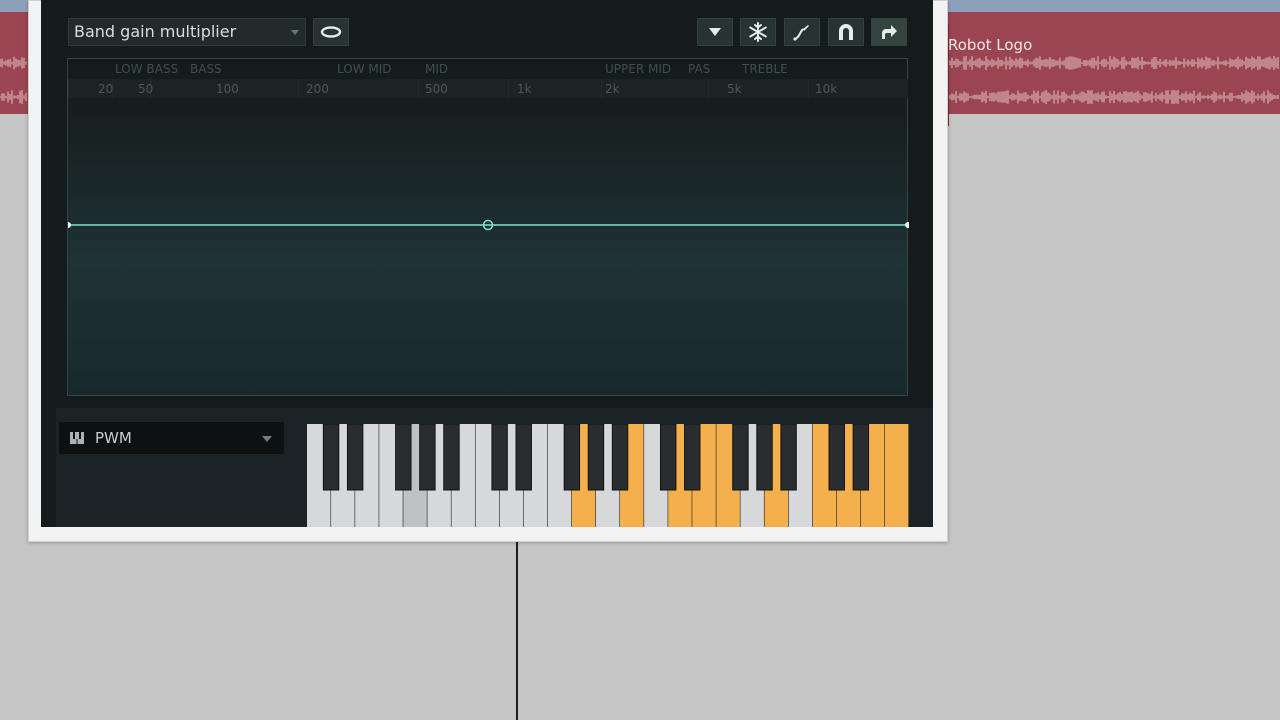 The width and height of the screenshot is (1280, 720). What do you see at coordinates (155, 31) in the screenshot?
I see `preset-select-label: Band gain multiplier` at bounding box center [155, 31].